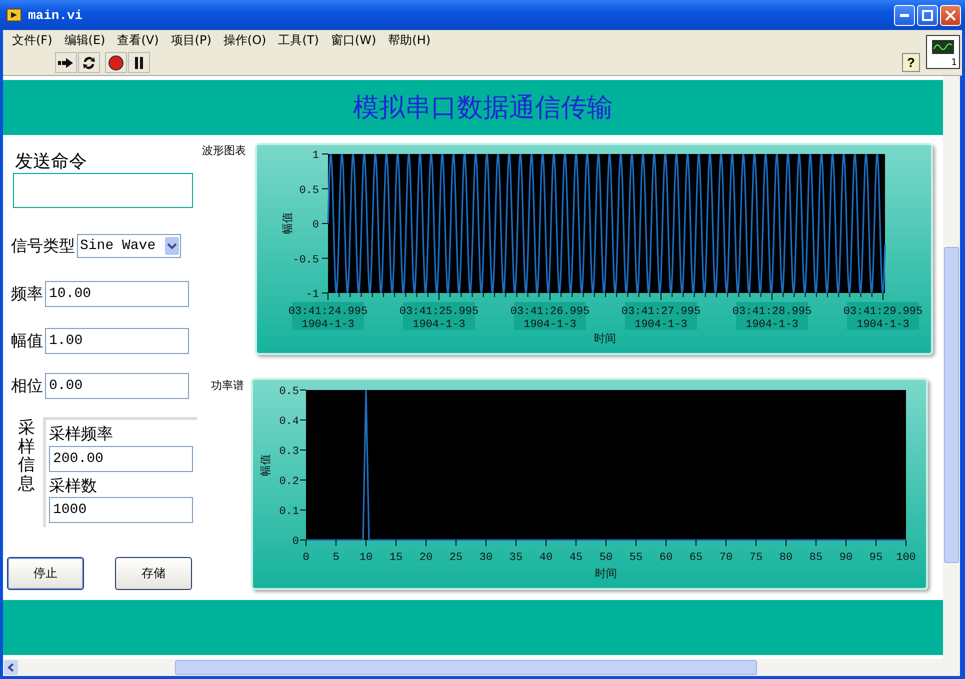 This screenshot has height=679, width=965. I want to click on numeric-field: 1.00, so click(117, 341).